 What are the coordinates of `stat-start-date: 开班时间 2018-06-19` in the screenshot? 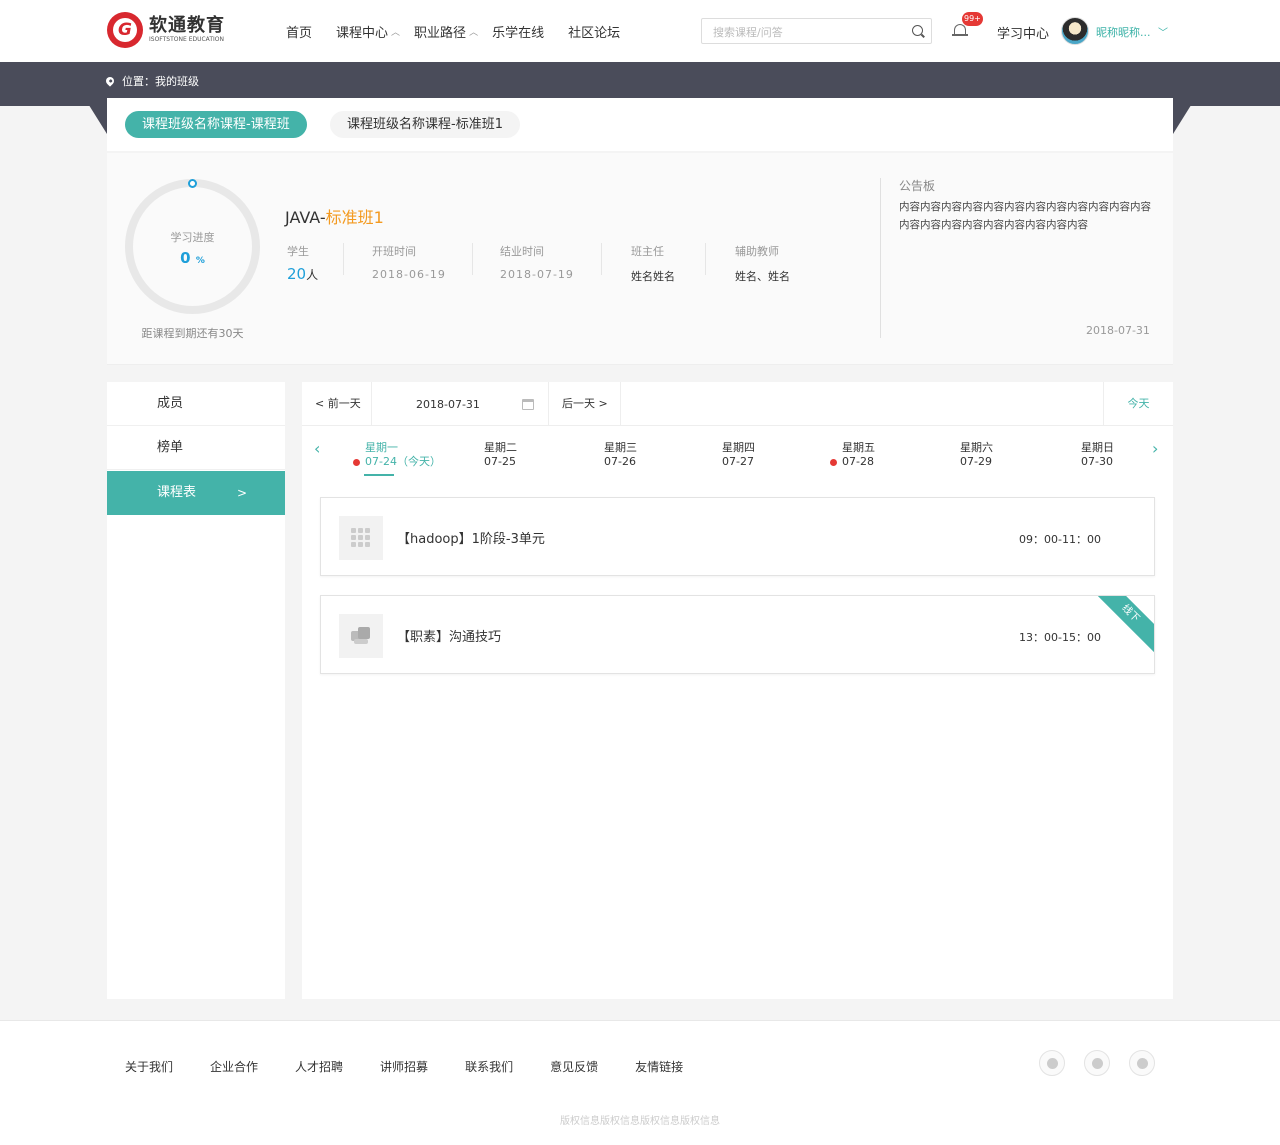 It's located at (409, 263).